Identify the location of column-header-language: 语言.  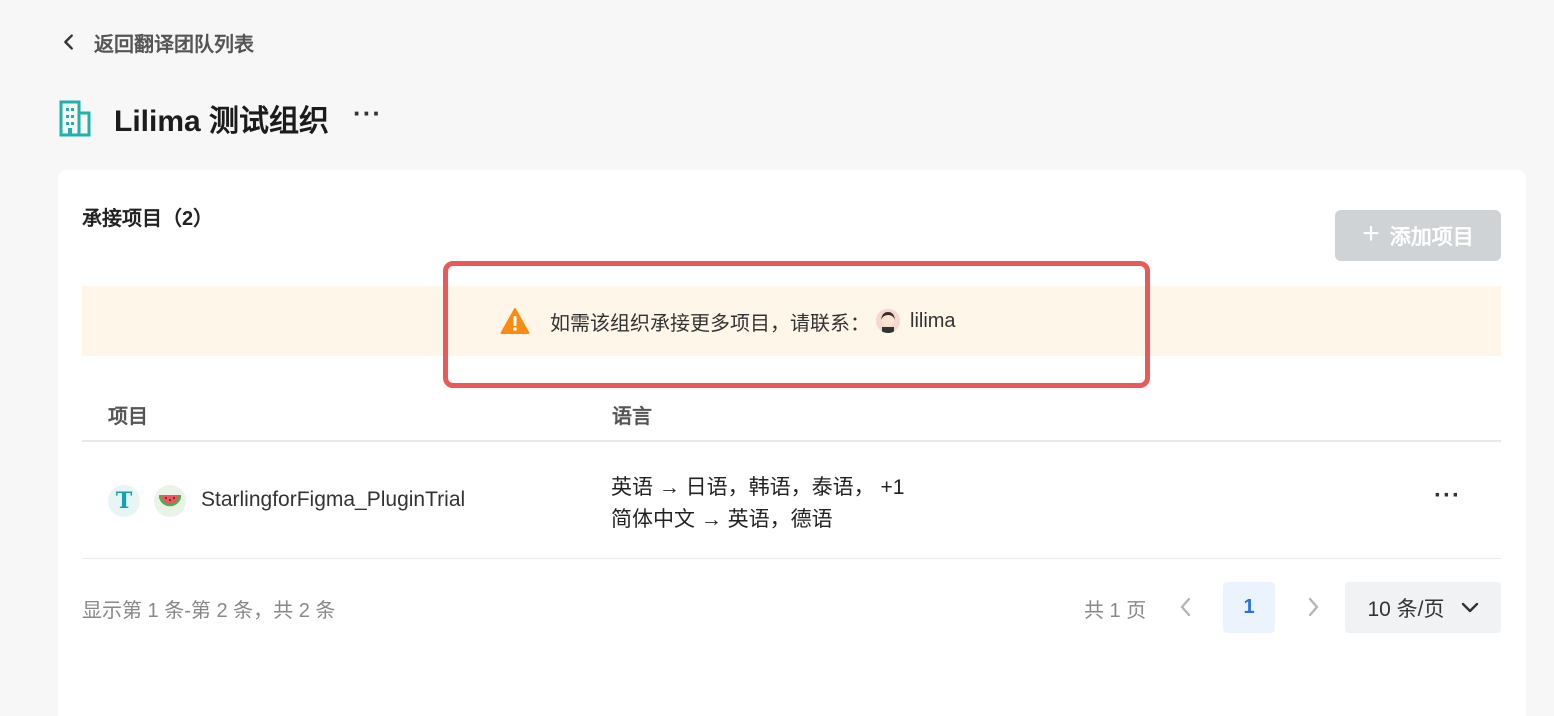
(632, 417).